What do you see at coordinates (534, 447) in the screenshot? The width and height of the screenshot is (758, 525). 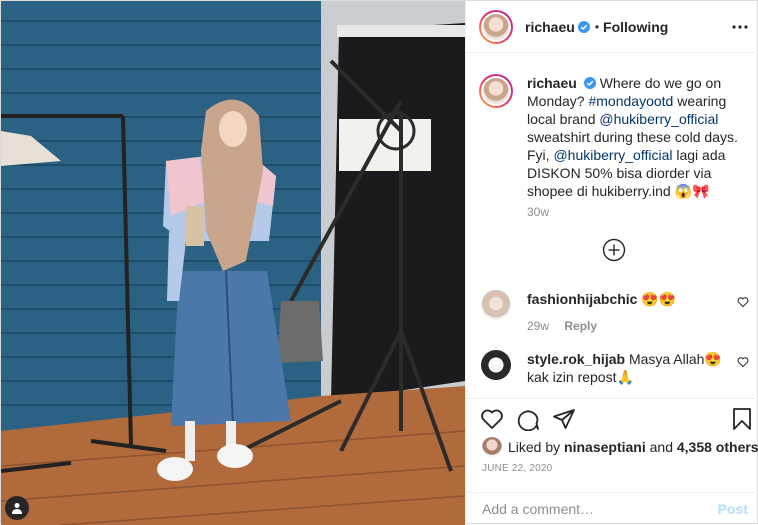 I see `likes-prefix: Liked by` at bounding box center [534, 447].